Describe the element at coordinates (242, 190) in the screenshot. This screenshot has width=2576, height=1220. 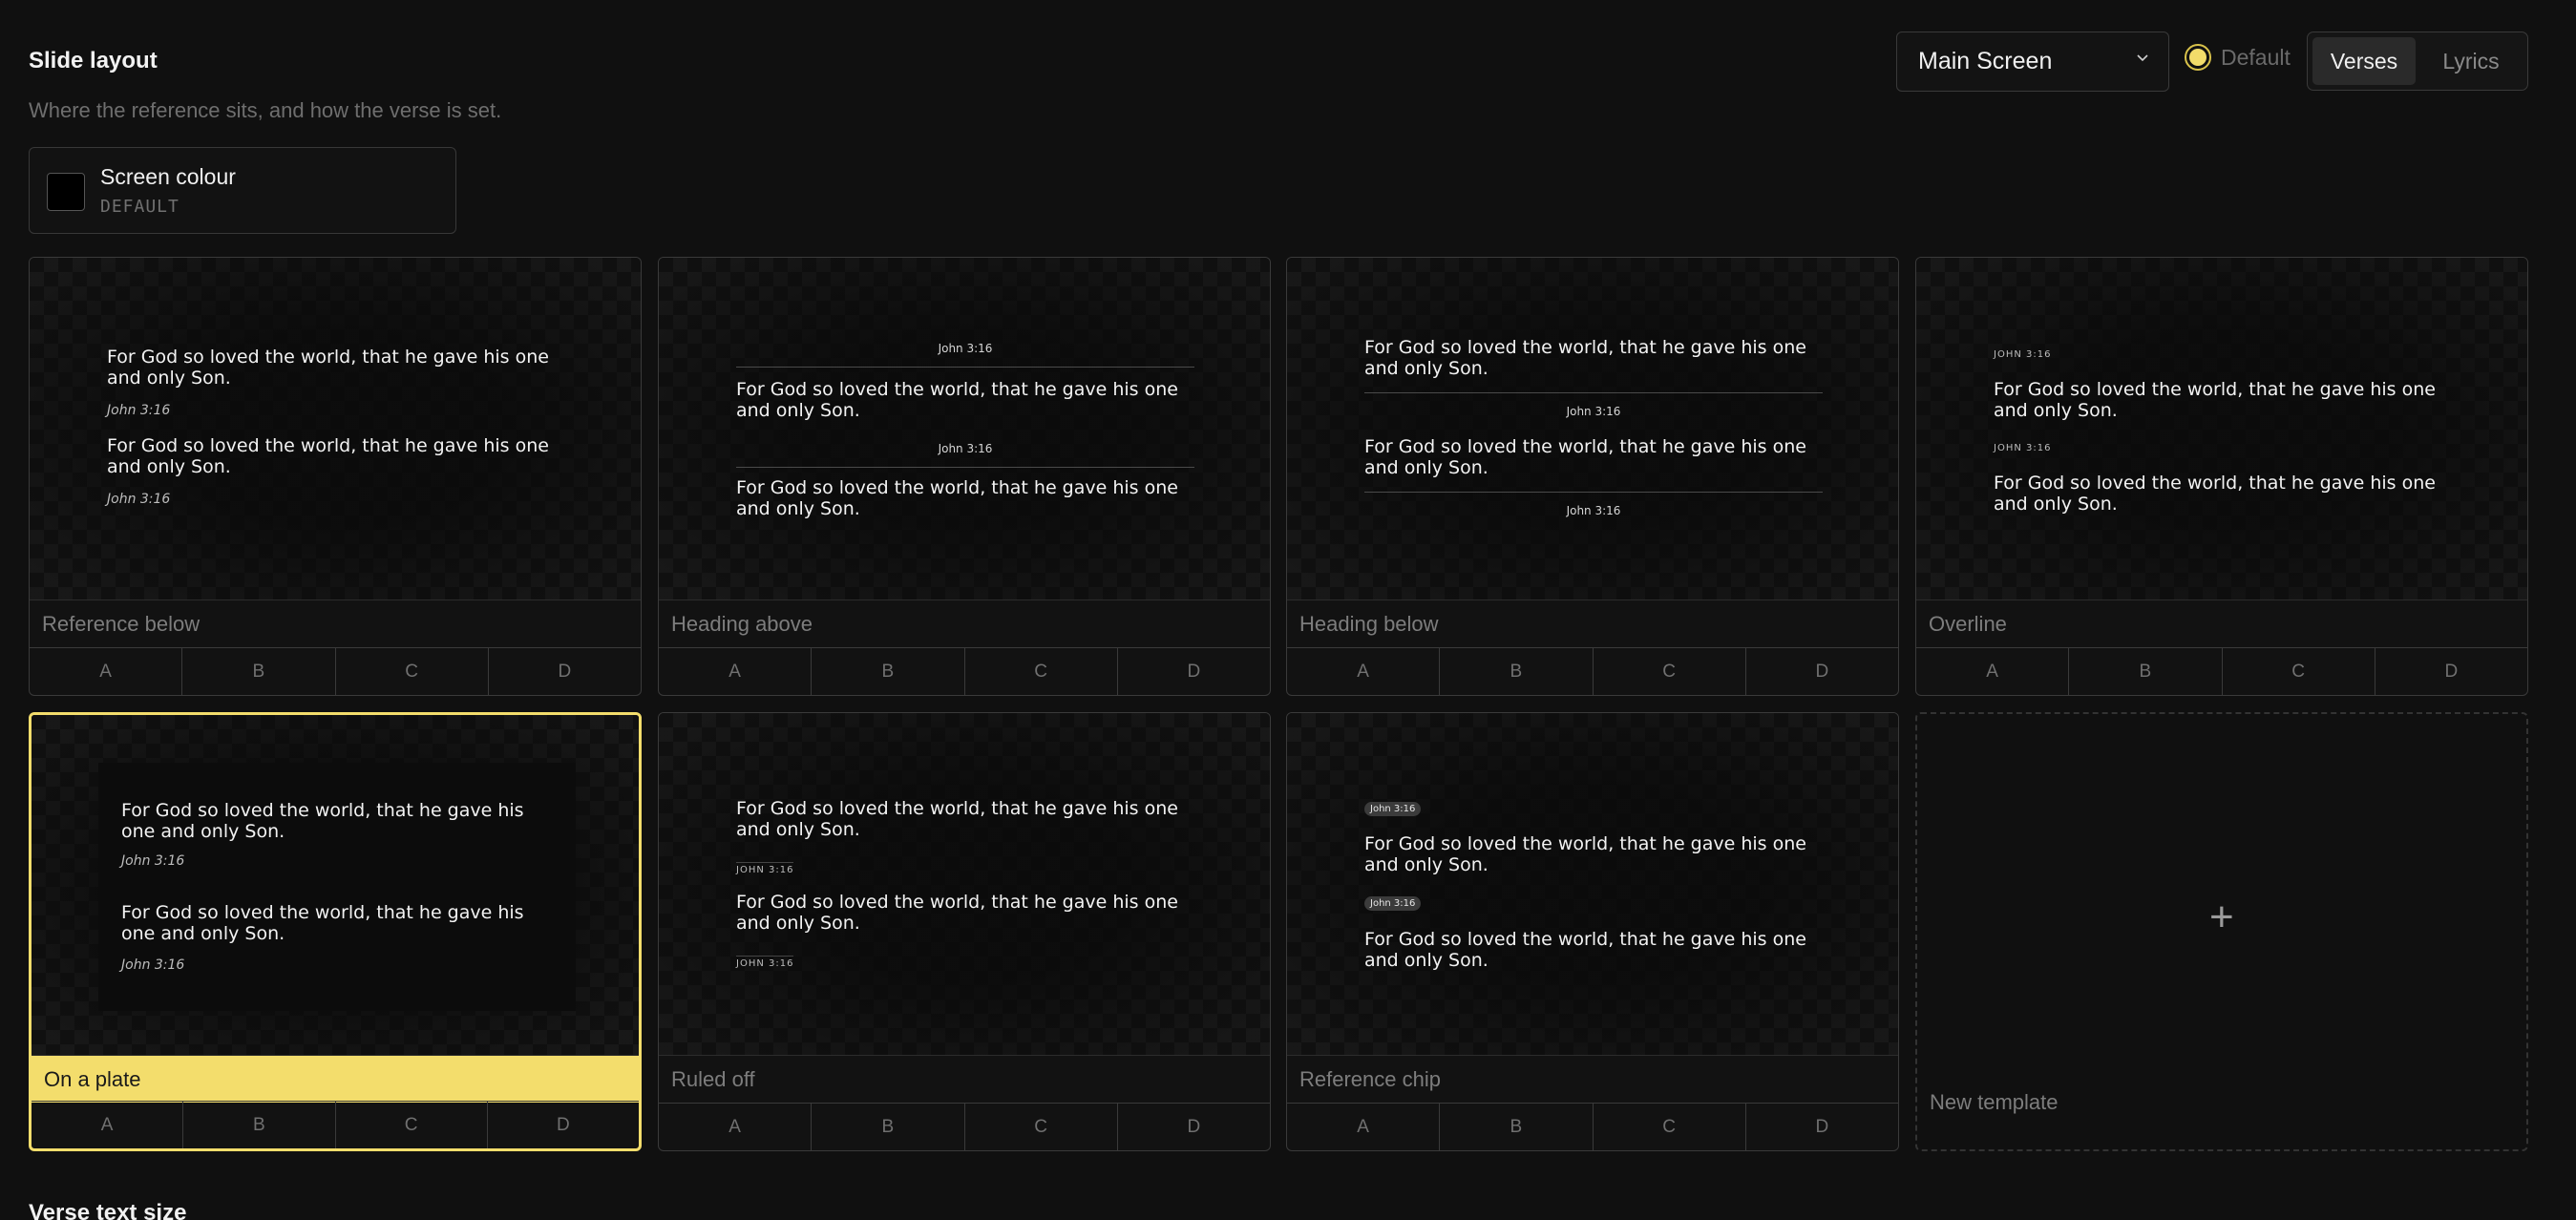
I see `screen-colour-picker: Screen colour DEFAULT` at that location.